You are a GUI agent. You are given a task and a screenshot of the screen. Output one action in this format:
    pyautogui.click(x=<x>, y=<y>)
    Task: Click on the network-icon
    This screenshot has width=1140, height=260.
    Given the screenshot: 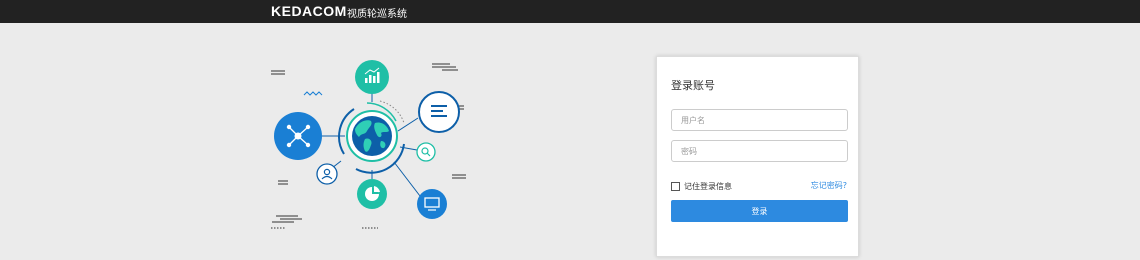 What is the action you would take?
    pyautogui.click(x=298, y=136)
    